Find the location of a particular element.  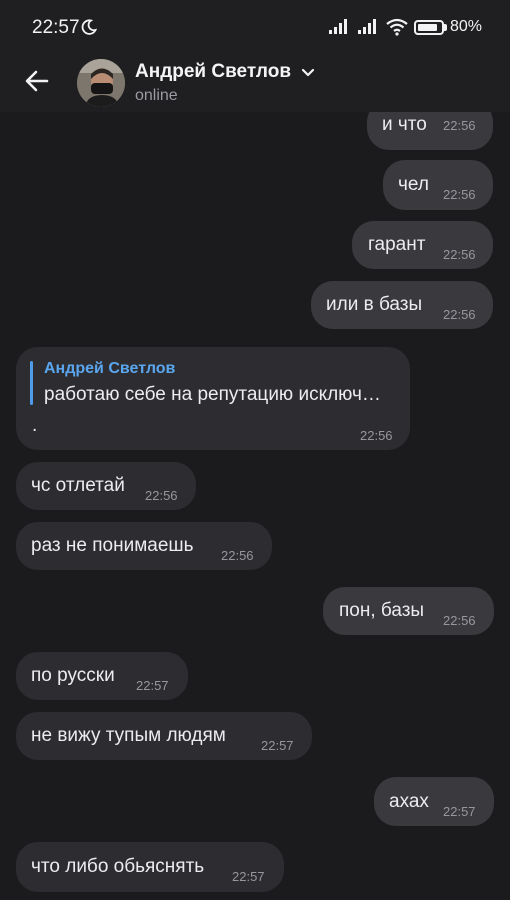

battery-level: 80% is located at coordinates (466, 26).